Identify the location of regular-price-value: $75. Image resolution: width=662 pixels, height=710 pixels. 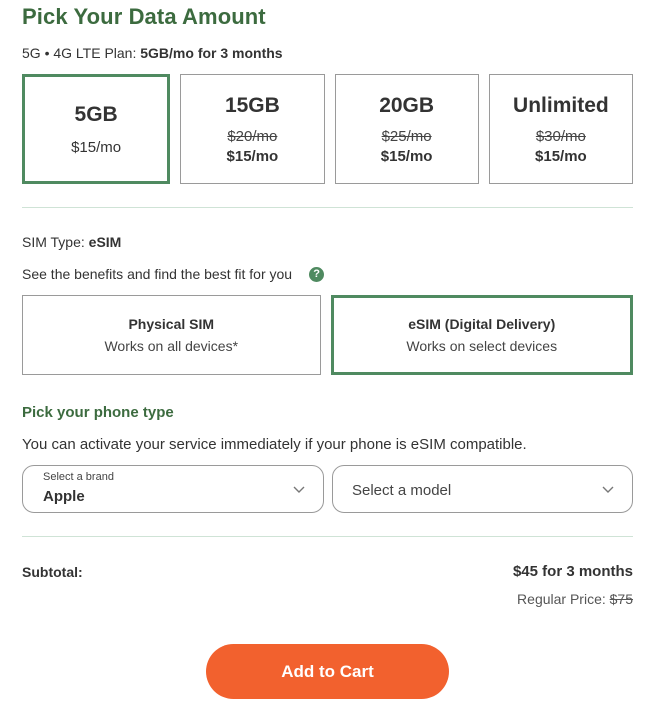
(621, 599).